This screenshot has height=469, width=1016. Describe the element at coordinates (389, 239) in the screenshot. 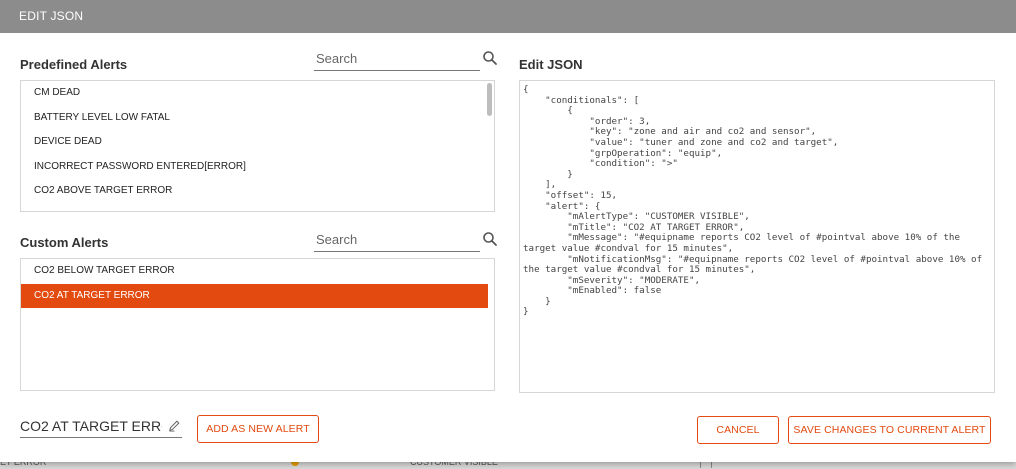

I see `custom-search-input` at that location.